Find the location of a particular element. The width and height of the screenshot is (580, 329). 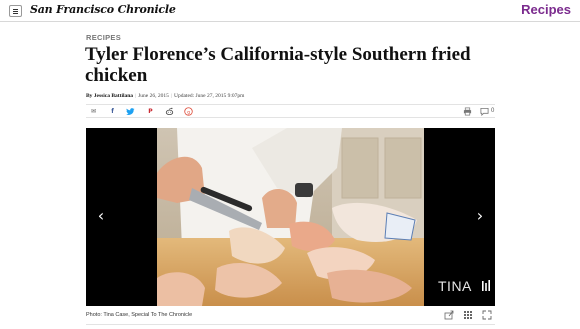

mail-icon: ✉ is located at coordinates (93, 111).